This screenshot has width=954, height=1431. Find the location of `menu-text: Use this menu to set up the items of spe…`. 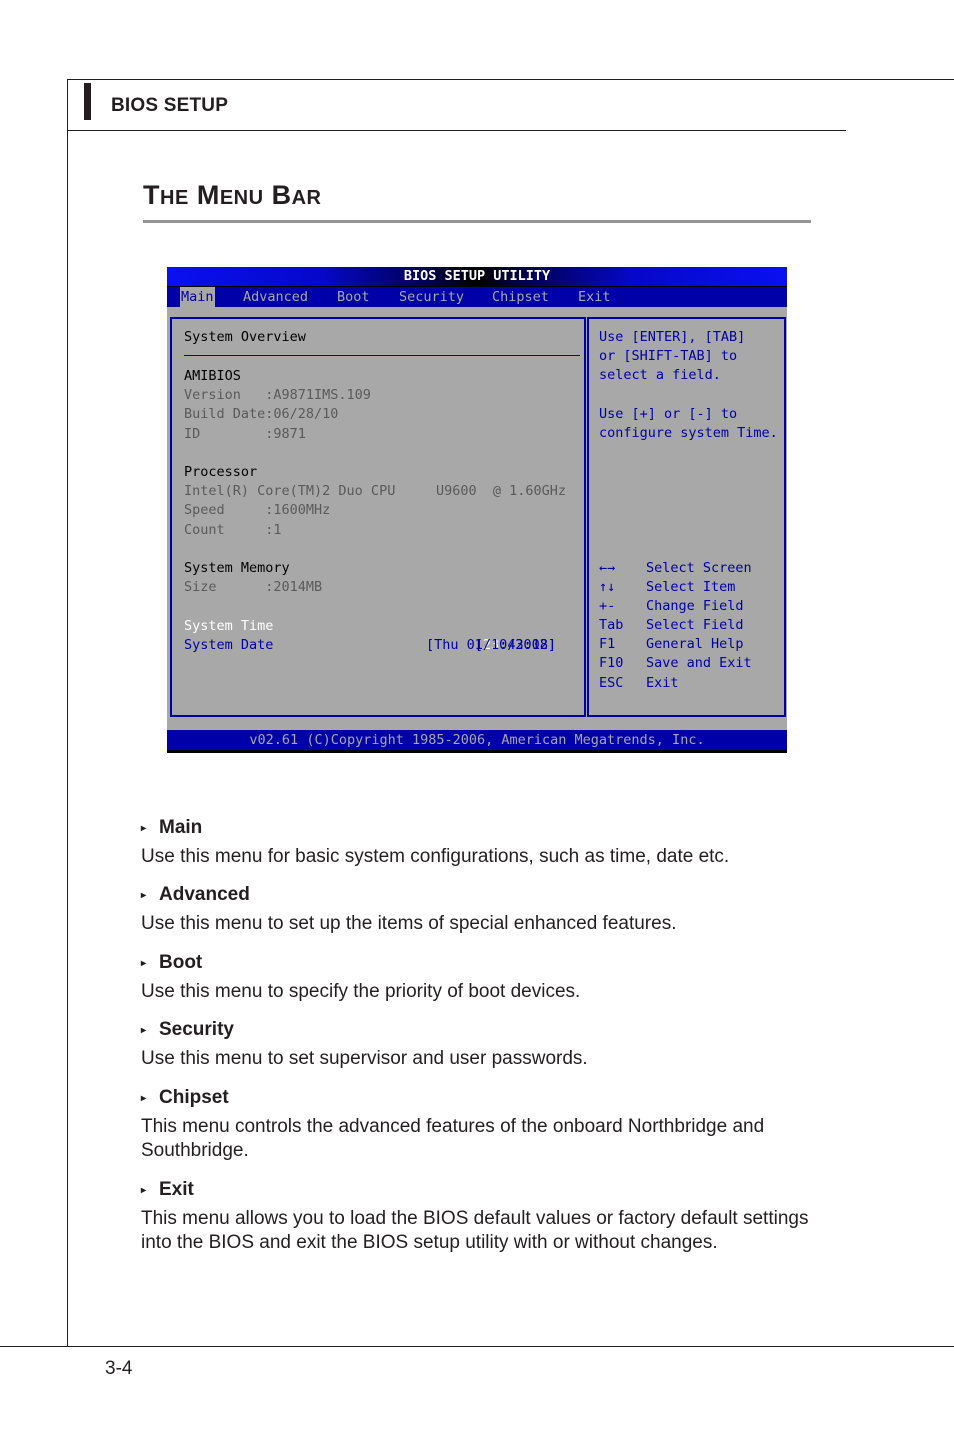

menu-text: Use this menu to set up the items of spe… is located at coordinates (409, 923).